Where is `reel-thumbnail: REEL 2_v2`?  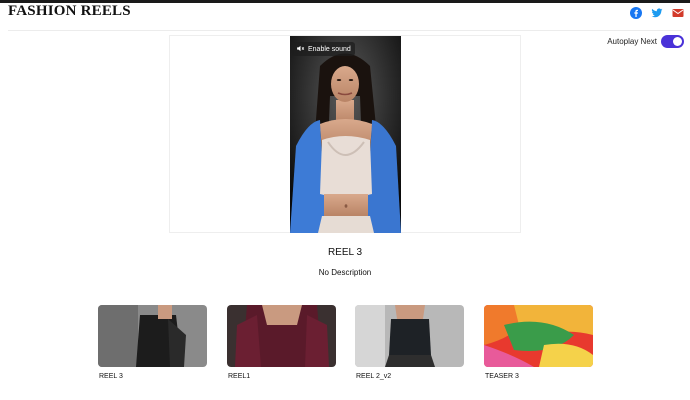
reel-thumbnail: REEL 2_v2 is located at coordinates (409, 342).